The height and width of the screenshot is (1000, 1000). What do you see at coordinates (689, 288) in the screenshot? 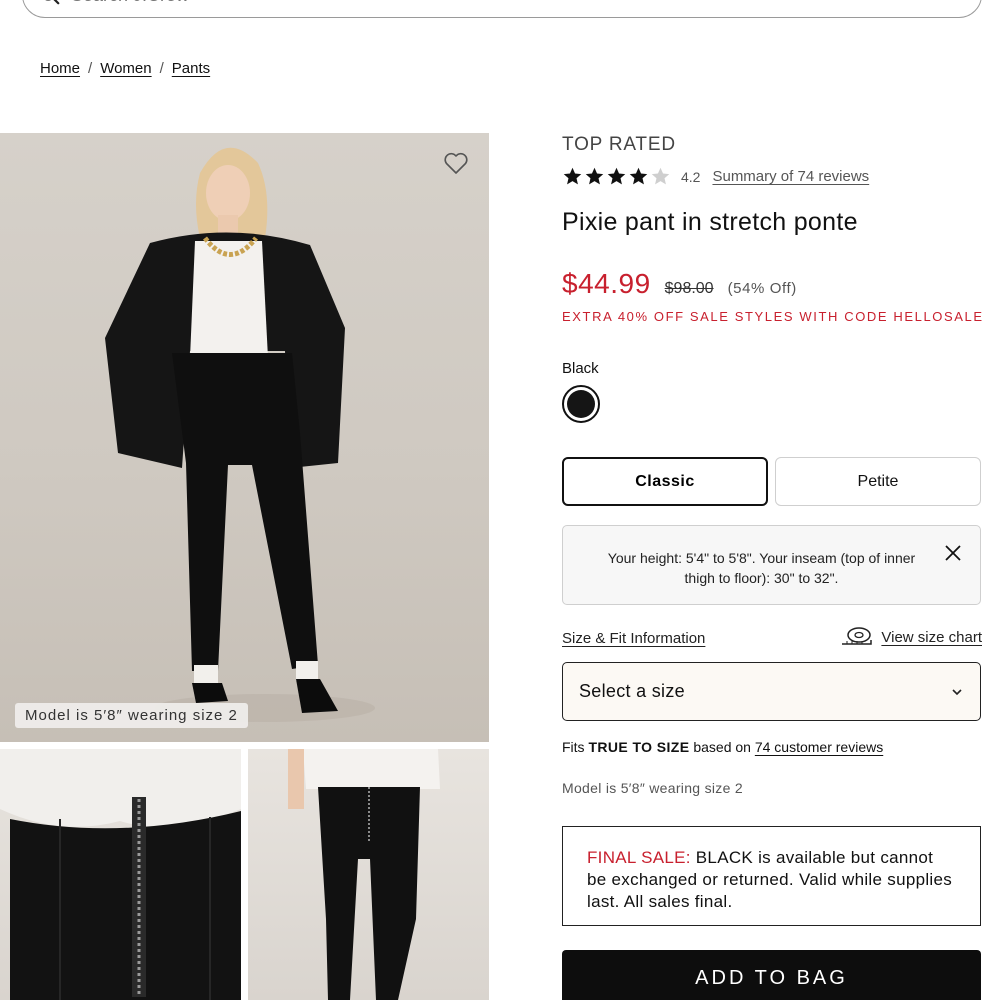
I see `original-price: $98.00` at bounding box center [689, 288].